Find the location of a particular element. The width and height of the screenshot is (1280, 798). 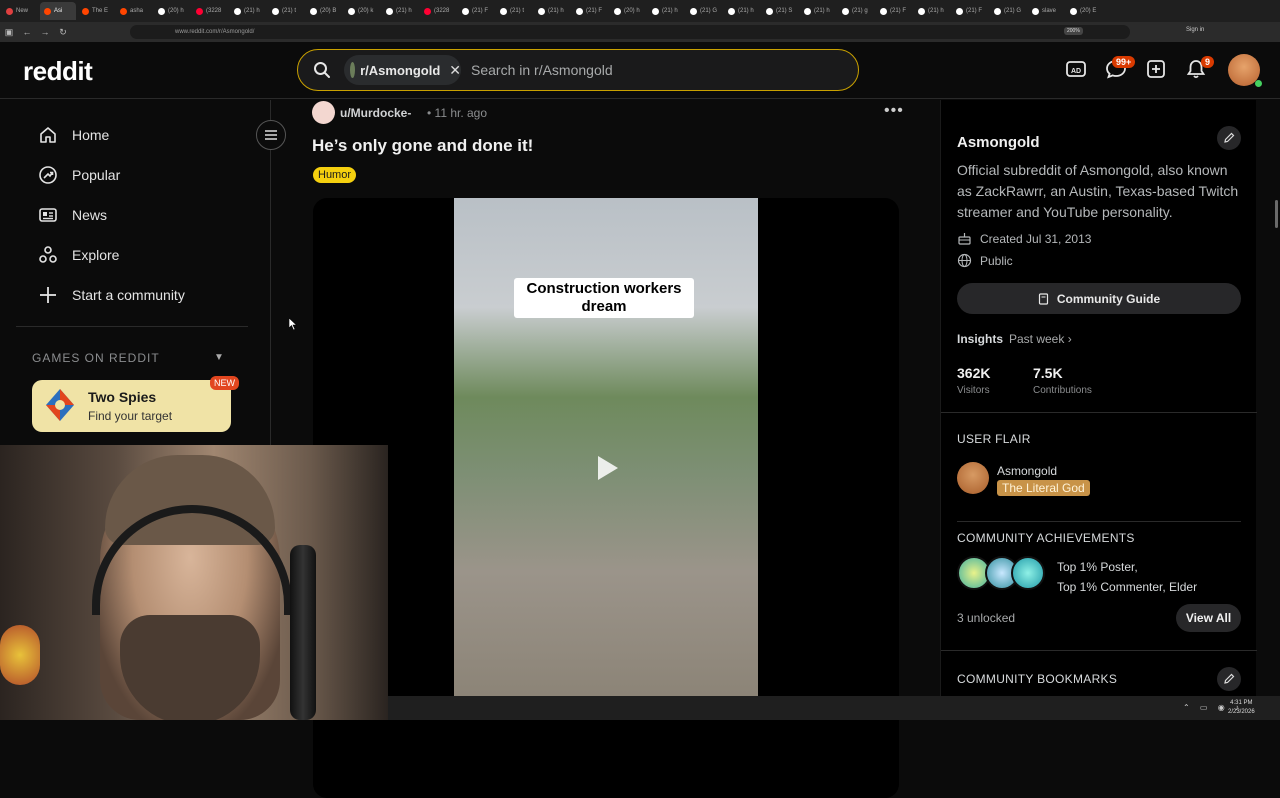

tab-label: (20) B is located at coordinates (328, 11).